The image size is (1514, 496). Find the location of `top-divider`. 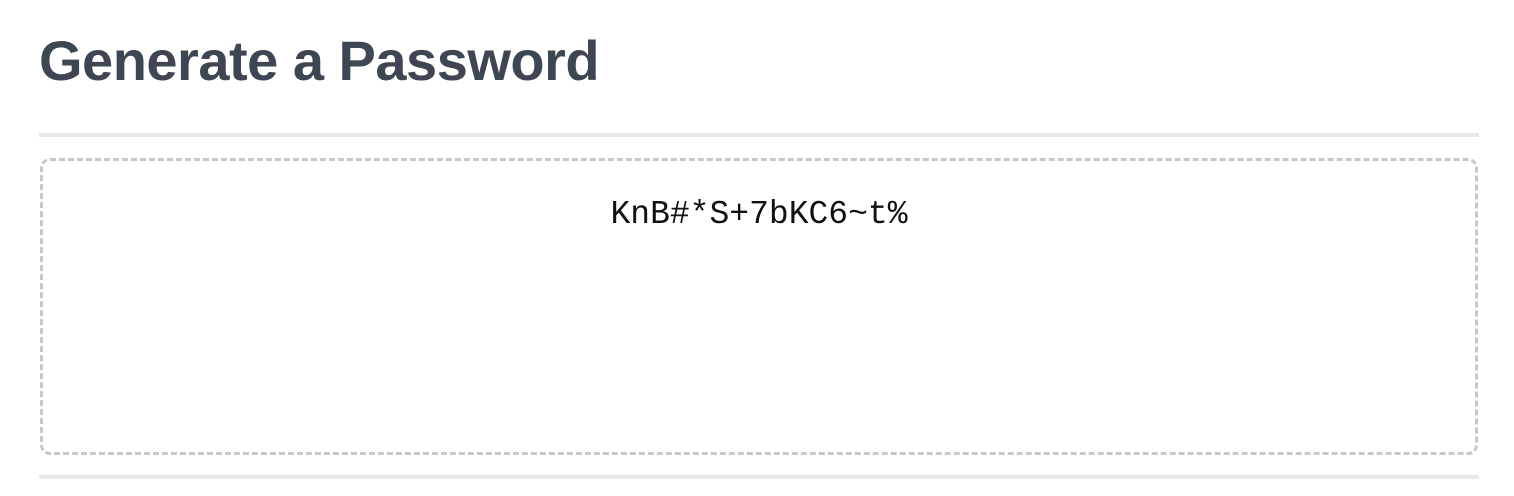

top-divider is located at coordinates (759, 135).